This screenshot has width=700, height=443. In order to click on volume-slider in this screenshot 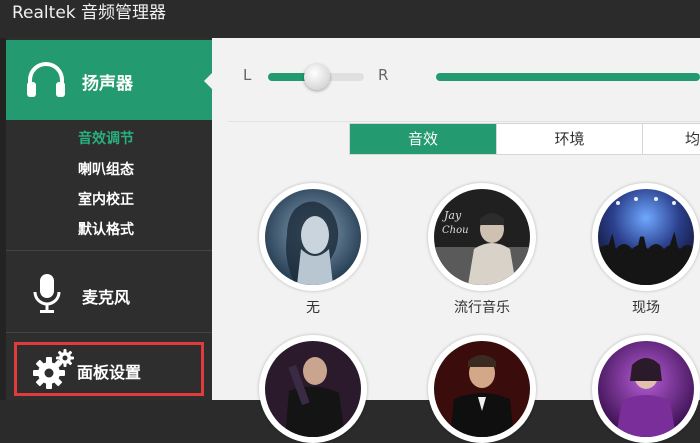, I will do `click(568, 77)`.